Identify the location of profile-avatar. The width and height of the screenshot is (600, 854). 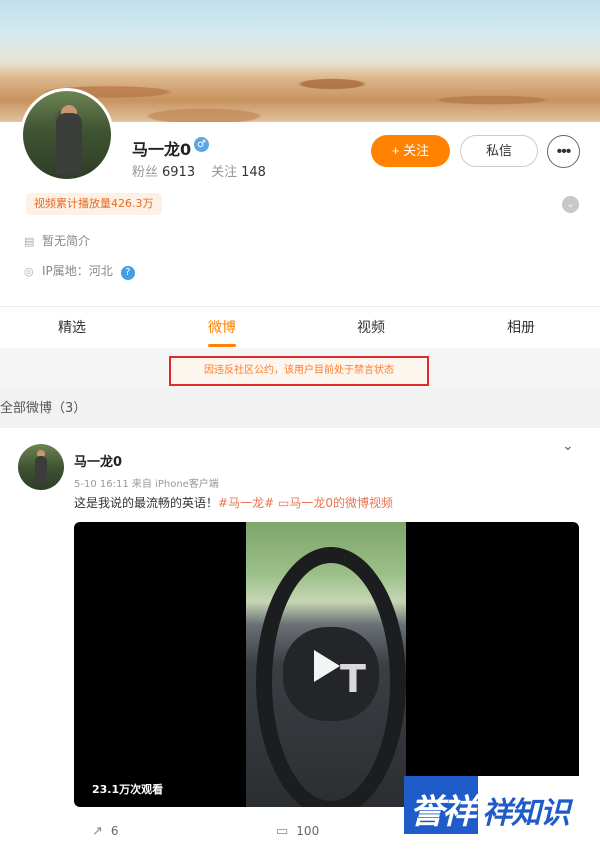
(67, 135).